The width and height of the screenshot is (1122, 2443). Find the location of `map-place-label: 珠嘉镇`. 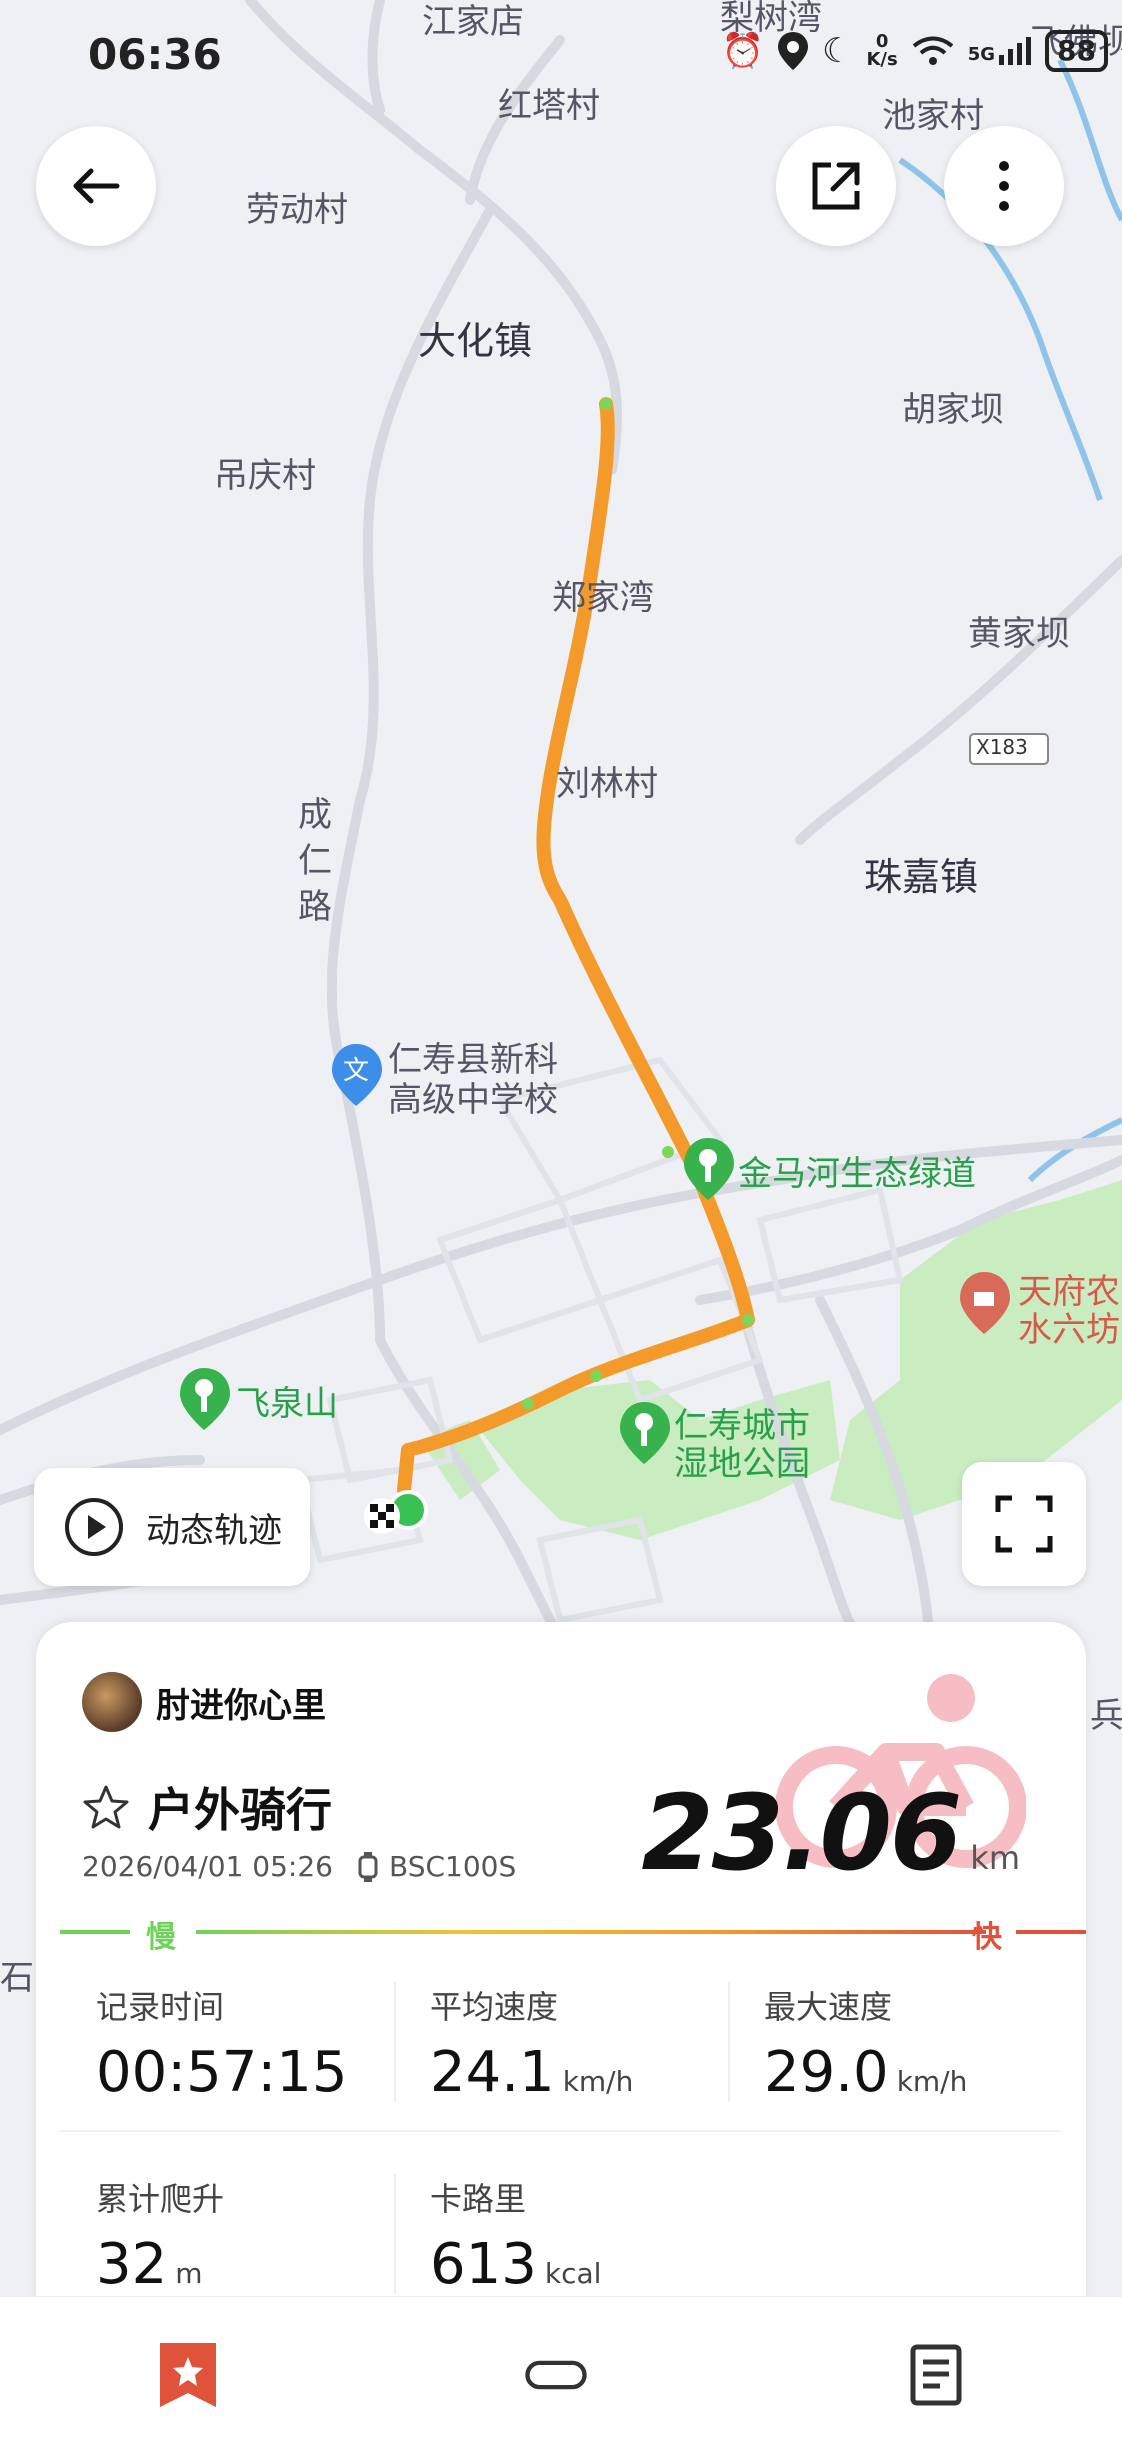

map-place-label: 珠嘉镇 is located at coordinates (921, 877).